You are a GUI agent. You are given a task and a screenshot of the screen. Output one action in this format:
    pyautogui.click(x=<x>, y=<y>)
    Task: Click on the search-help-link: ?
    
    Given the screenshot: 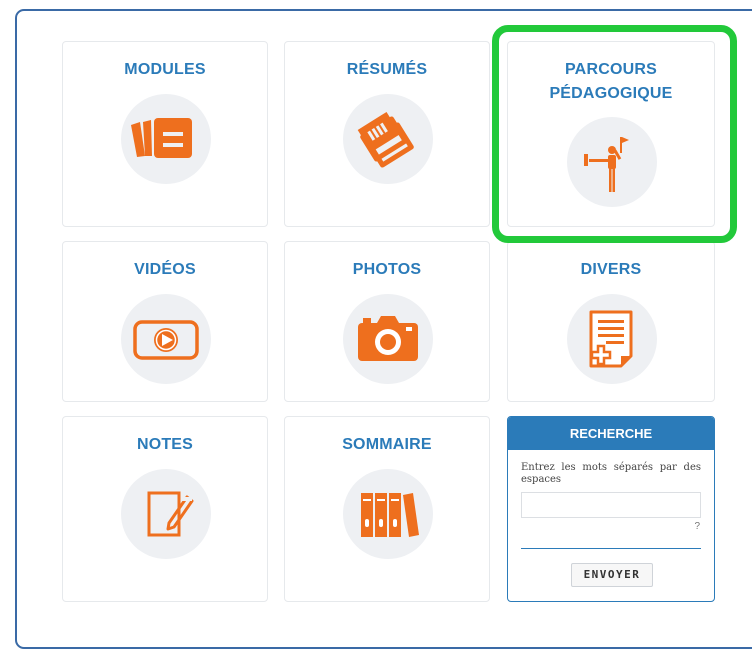 What is the action you would take?
    pyautogui.click(x=697, y=526)
    